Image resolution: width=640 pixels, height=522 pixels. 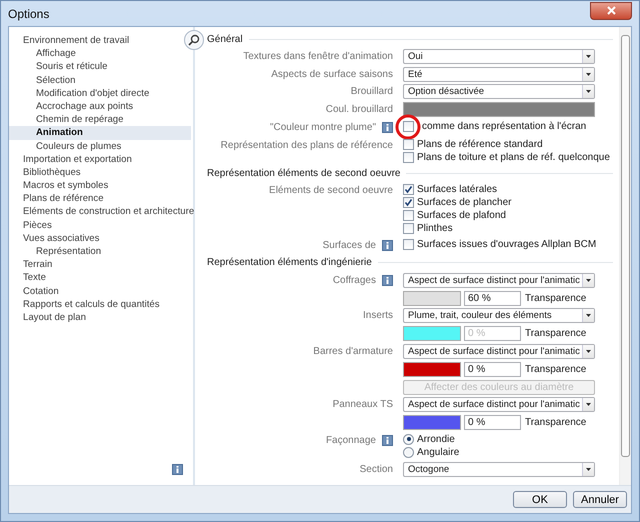 I want to click on field-label: Représentation des plans de référence, so click(x=306, y=145).